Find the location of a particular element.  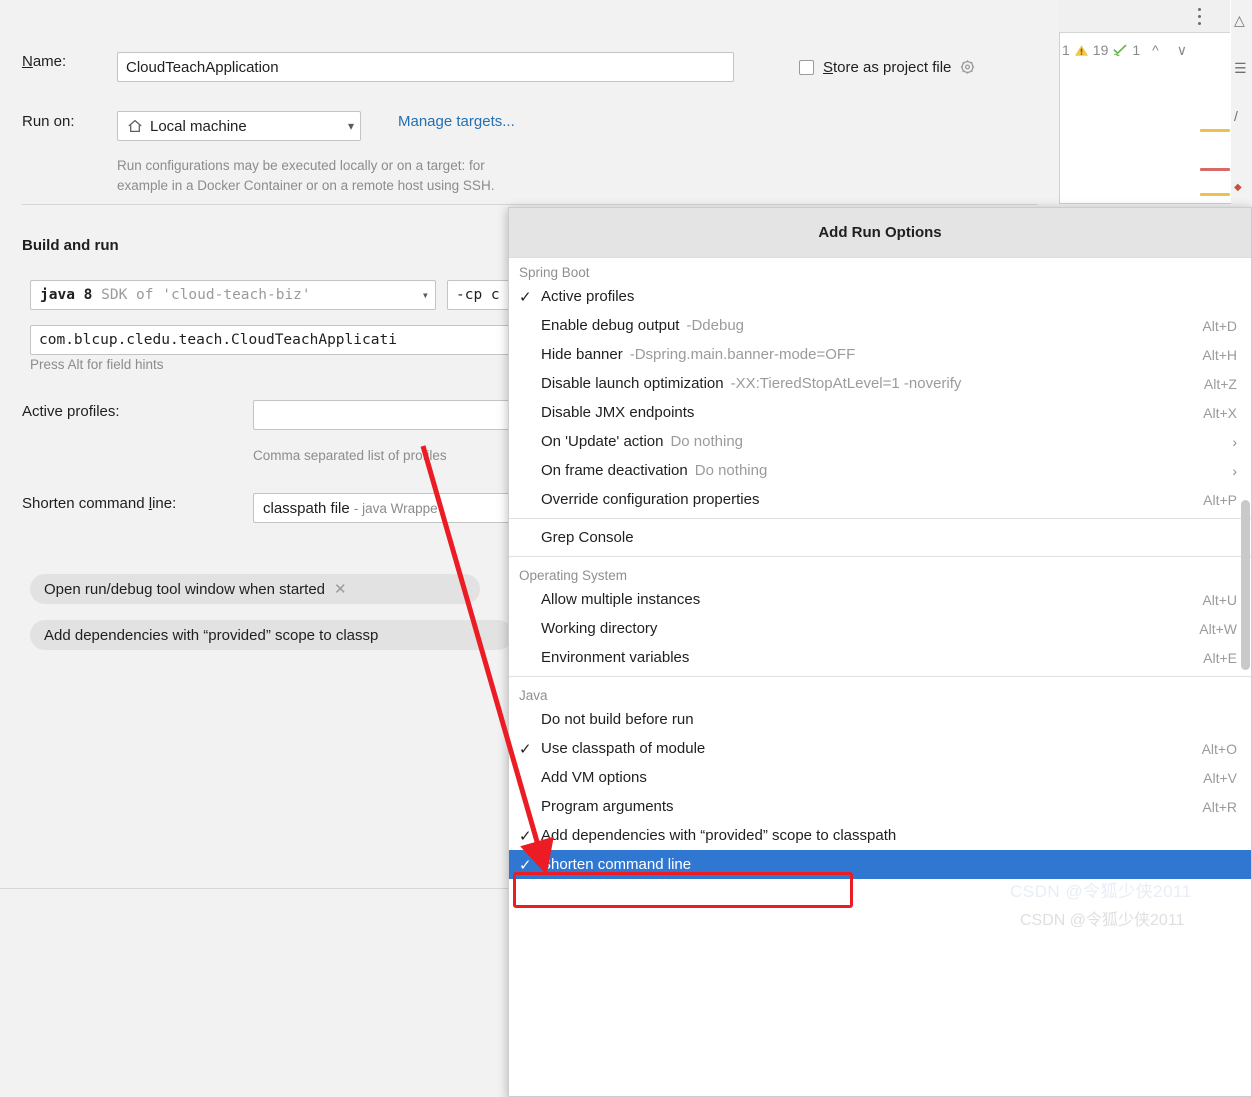

active-profiles-input is located at coordinates (383, 415).